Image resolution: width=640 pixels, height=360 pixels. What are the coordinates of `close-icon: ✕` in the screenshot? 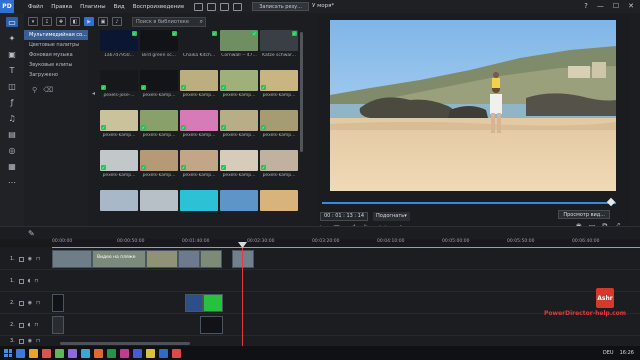 It's located at (631, 6).